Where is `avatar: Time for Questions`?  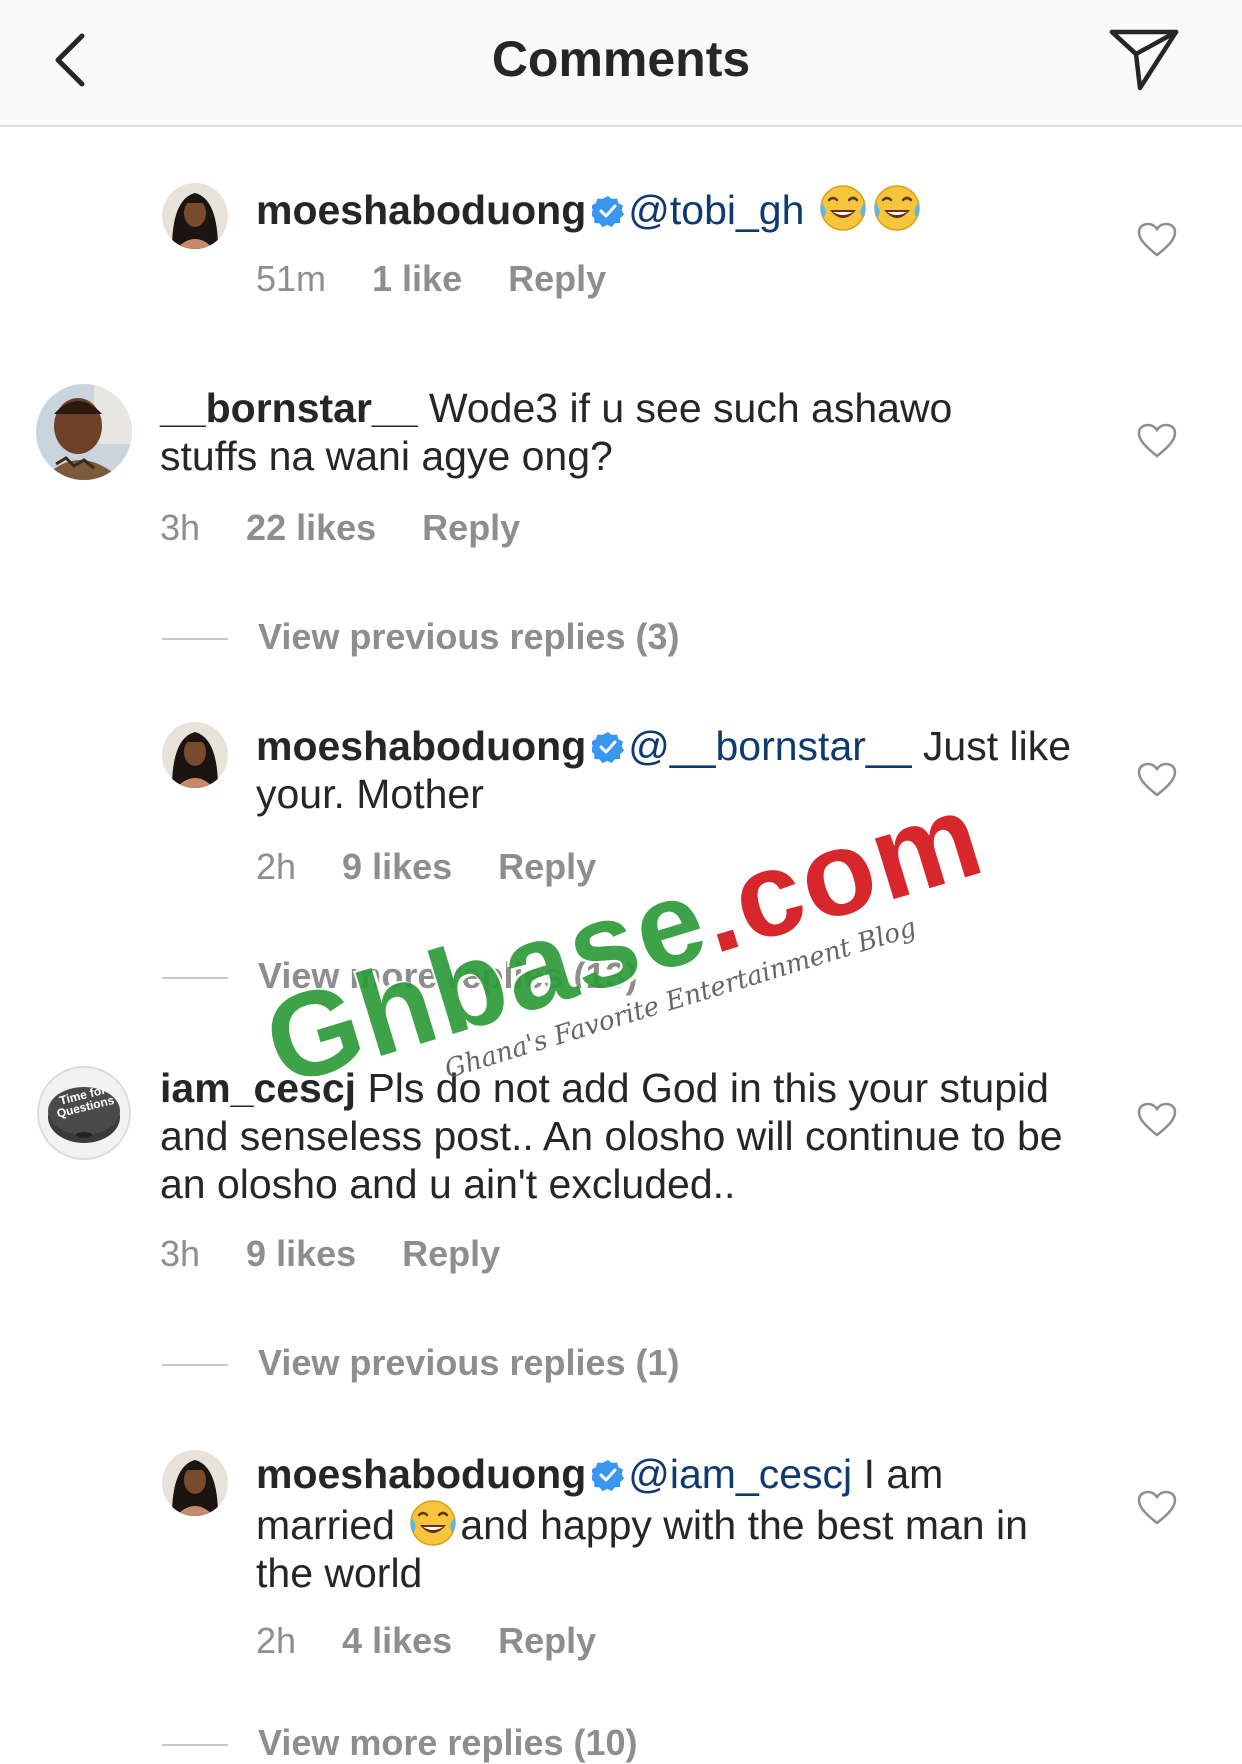 avatar: Time for Questions is located at coordinates (84, 1113).